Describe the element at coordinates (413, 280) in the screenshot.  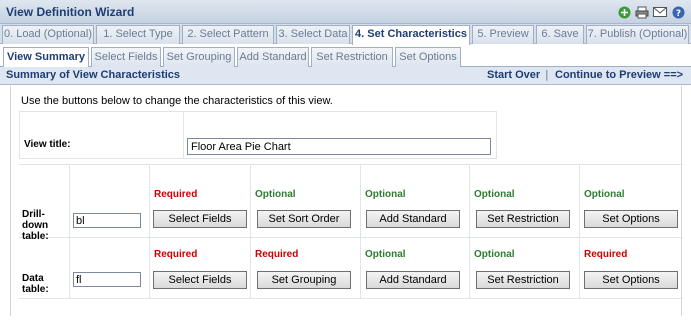
I see `data-add-standard-button: Add Standard` at that location.